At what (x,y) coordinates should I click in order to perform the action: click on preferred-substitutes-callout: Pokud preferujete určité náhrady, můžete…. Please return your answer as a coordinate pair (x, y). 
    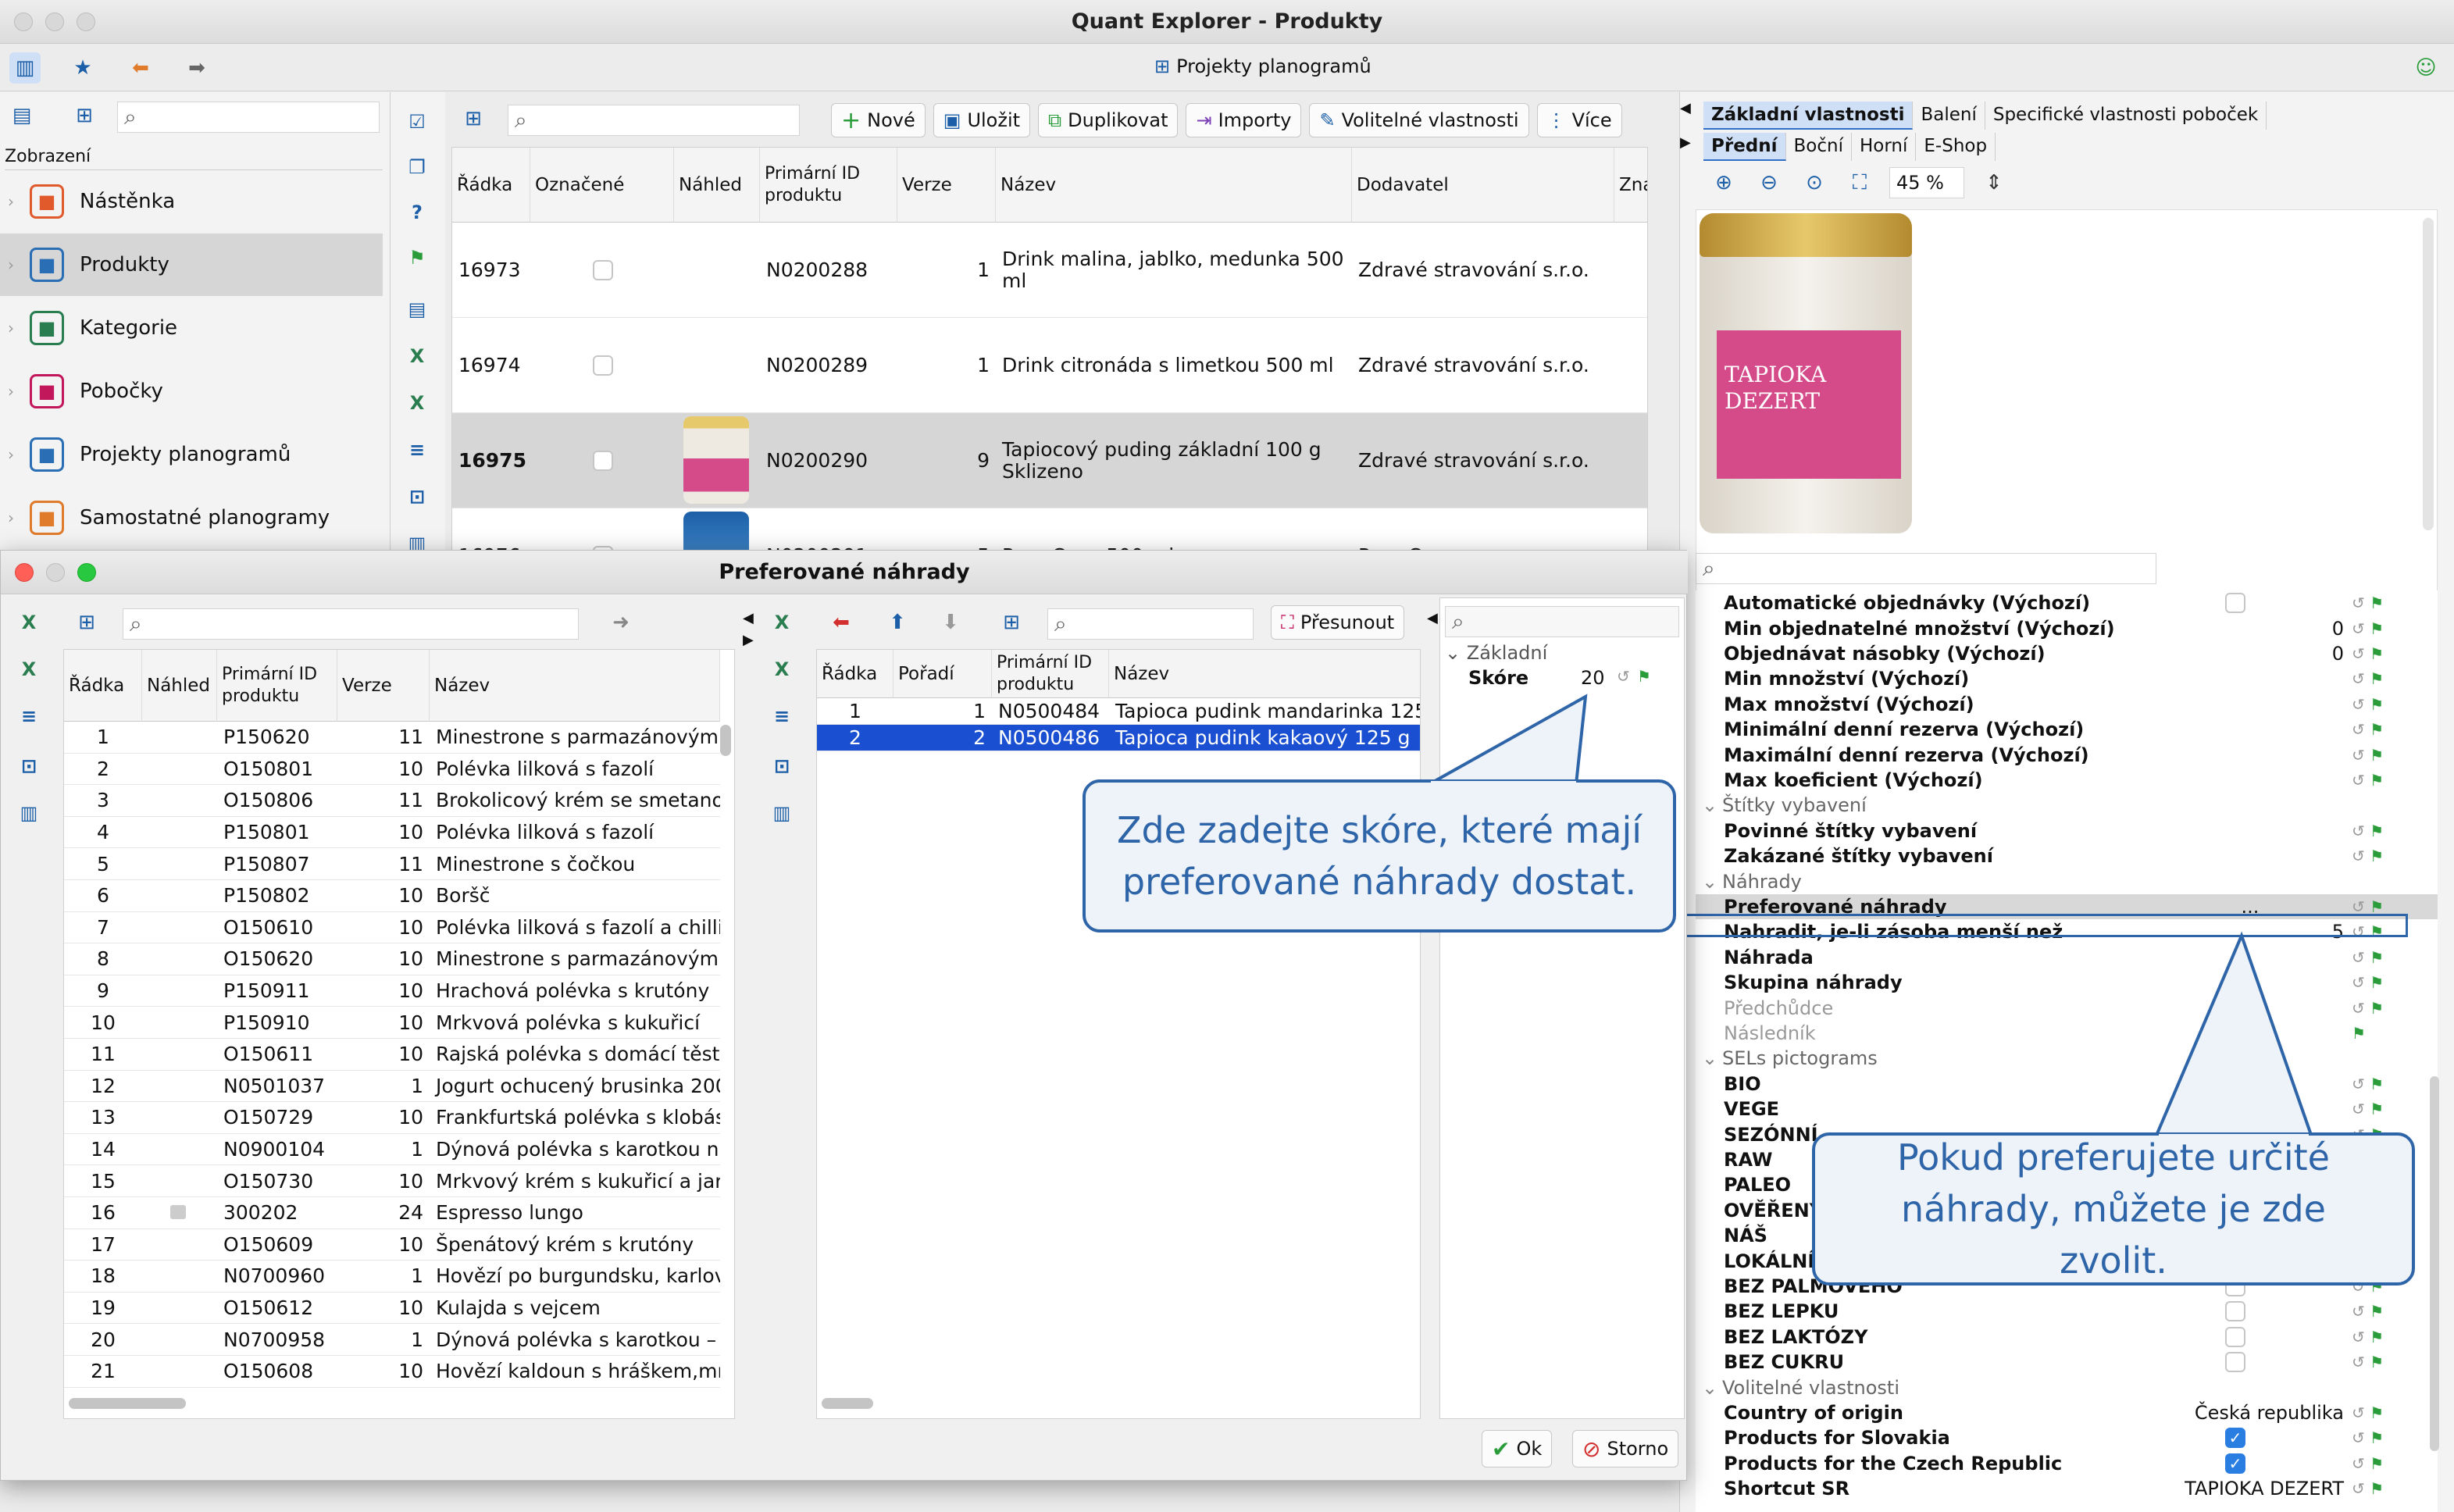
    Looking at the image, I should click on (2113, 1209).